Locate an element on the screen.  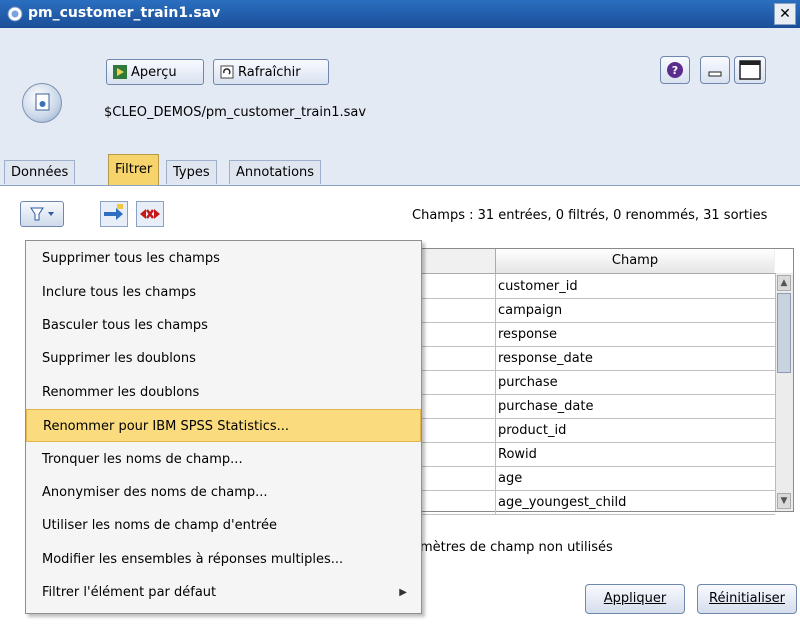
filter-menu-button is located at coordinates (42, 214).